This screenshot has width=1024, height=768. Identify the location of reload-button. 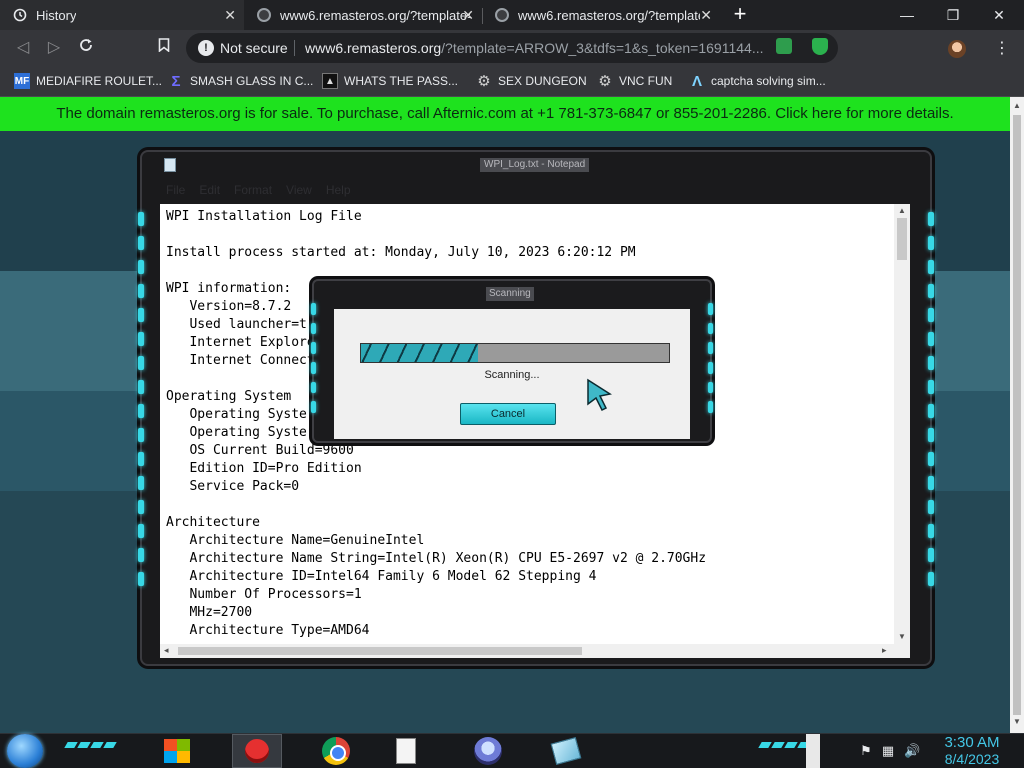
(86, 48).